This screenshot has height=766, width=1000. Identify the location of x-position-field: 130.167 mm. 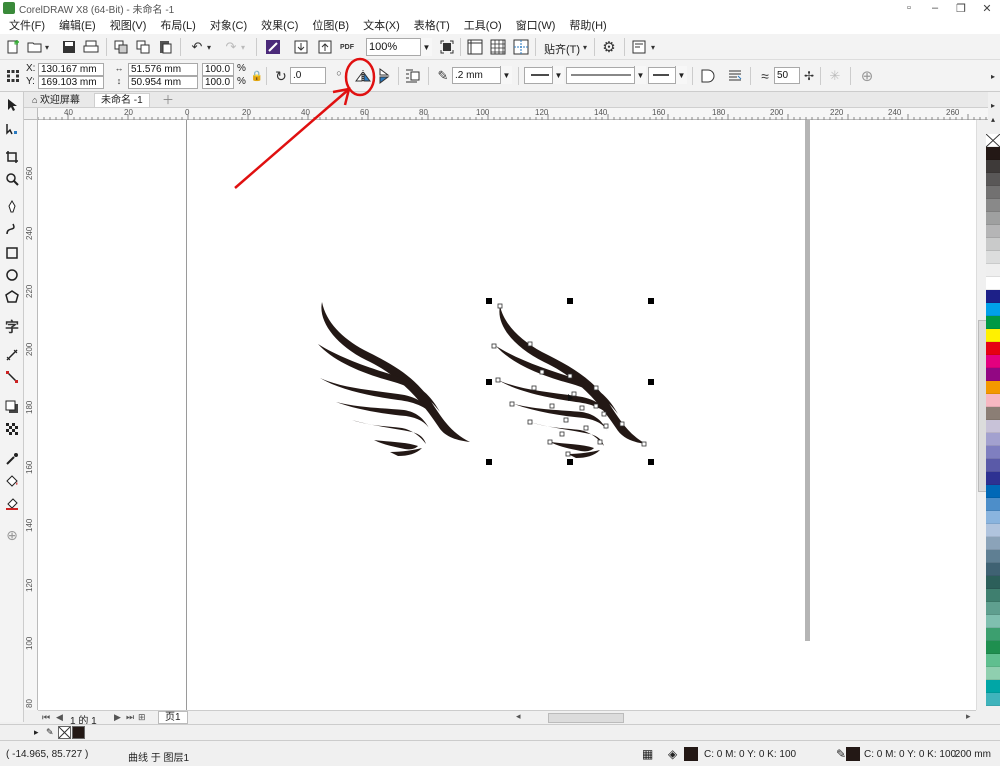
(71, 69).